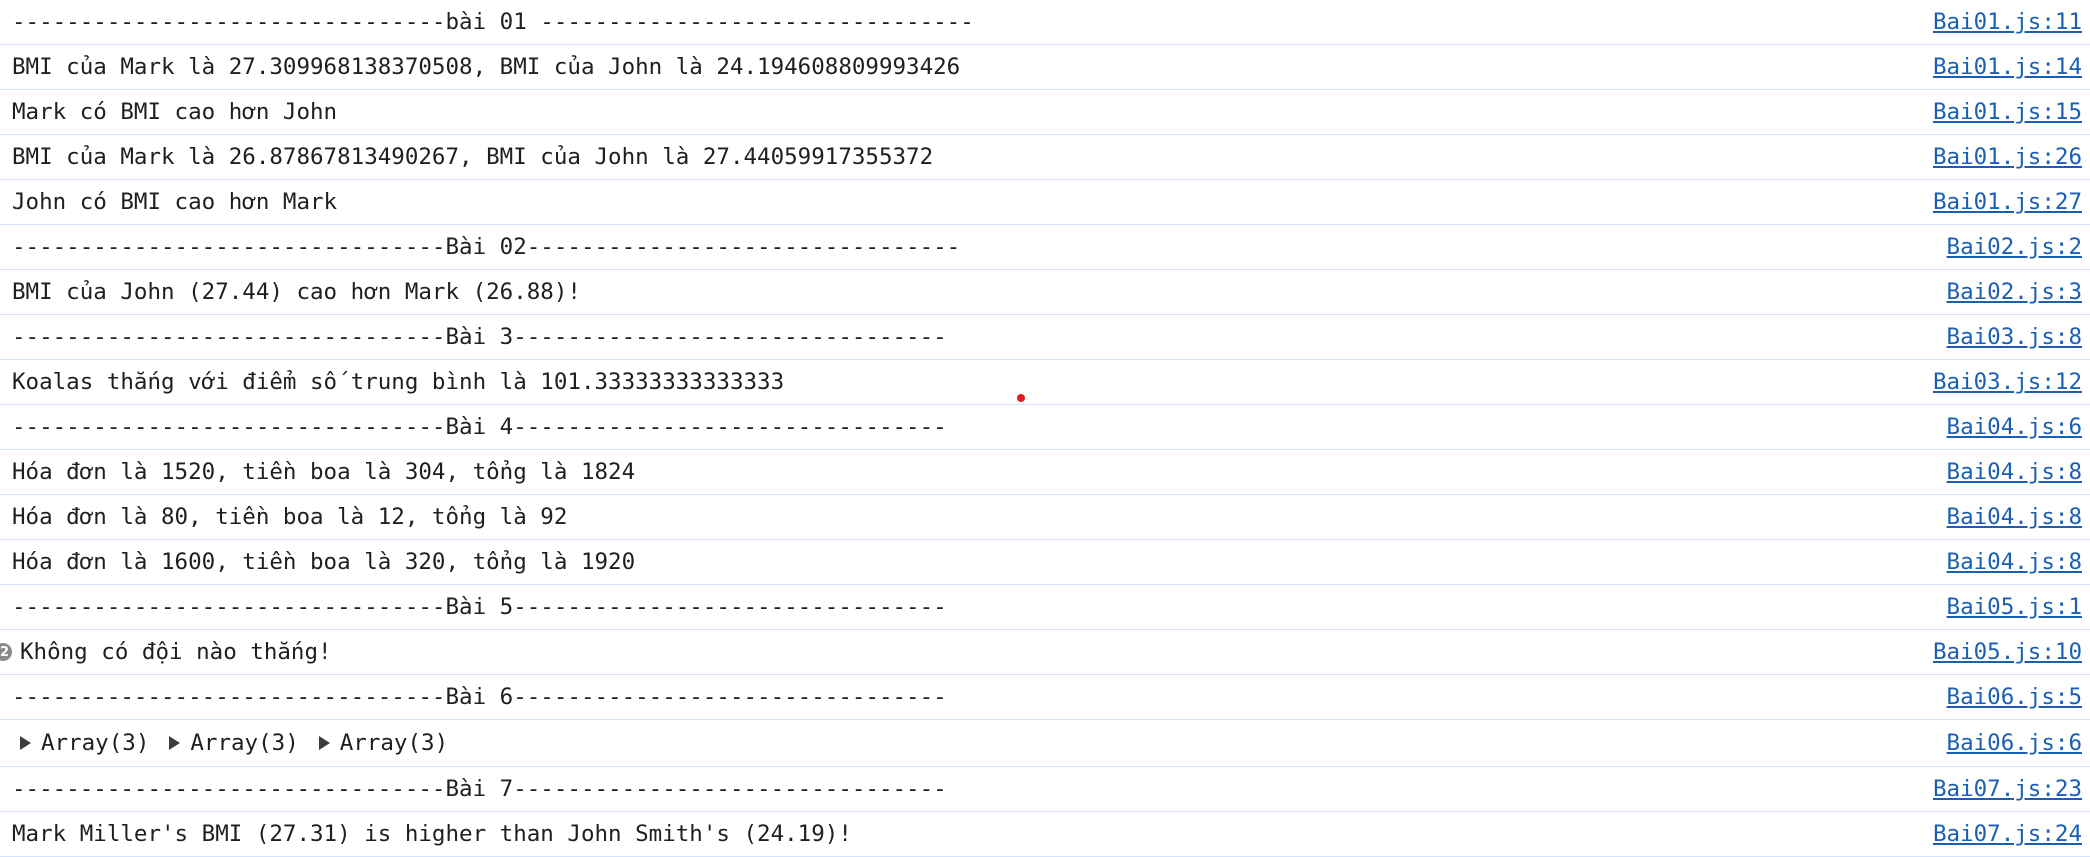 Image resolution: width=2090 pixels, height=857 pixels. Describe the element at coordinates (2007, 22) in the screenshot. I see `source-link: Bai01.js:11` at that location.